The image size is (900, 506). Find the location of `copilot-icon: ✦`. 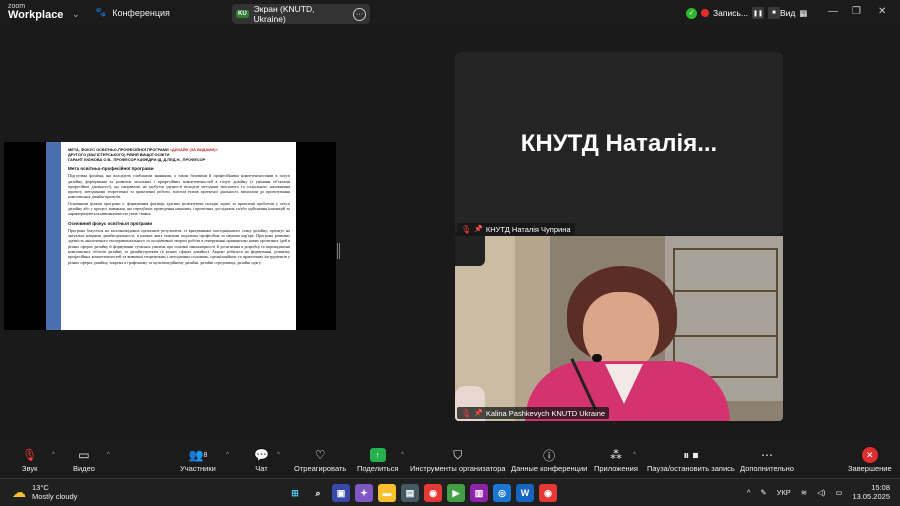

copilot-icon: ✦ is located at coordinates (364, 493).